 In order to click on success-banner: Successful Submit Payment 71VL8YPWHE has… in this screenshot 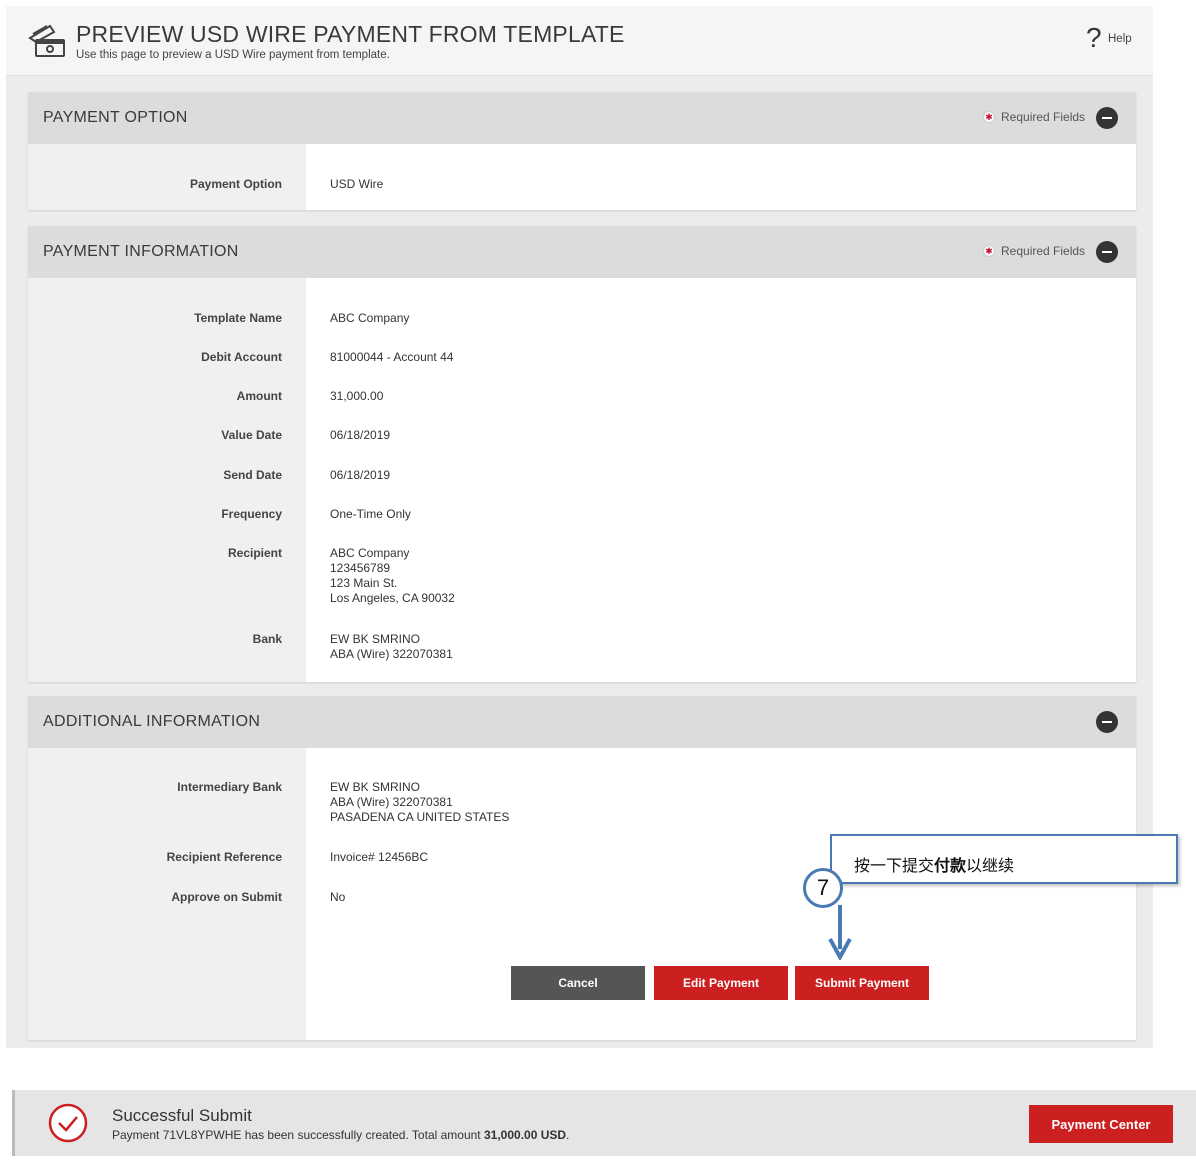, I will do `click(604, 1123)`.